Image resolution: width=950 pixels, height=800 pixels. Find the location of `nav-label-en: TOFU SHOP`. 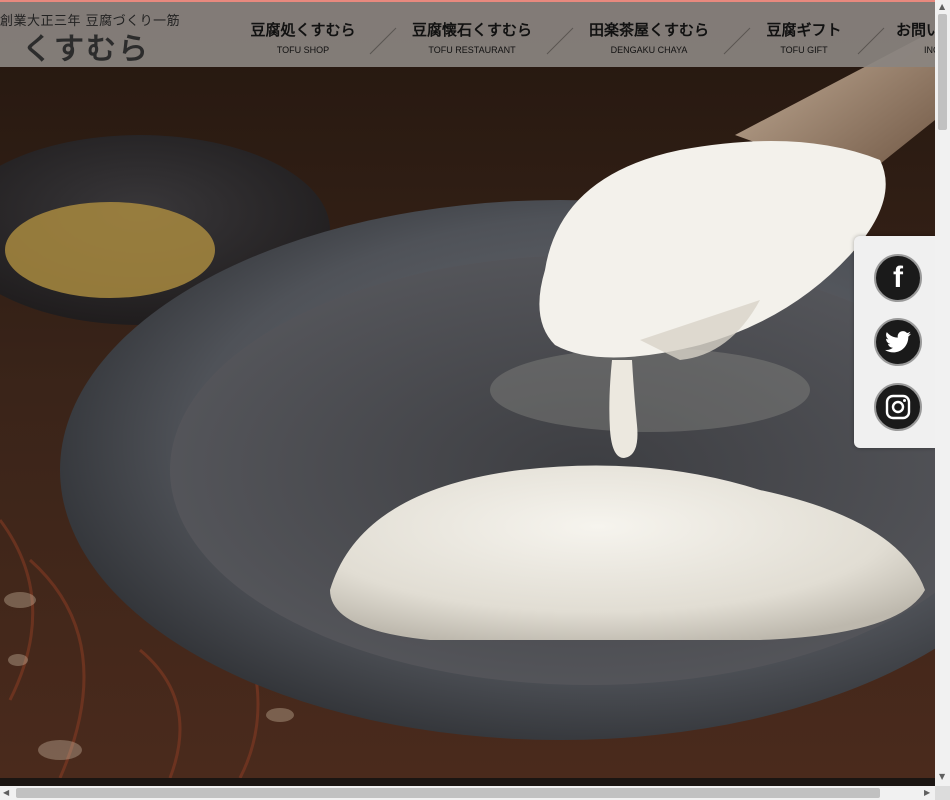

nav-label-en: TOFU SHOP is located at coordinates (303, 50).